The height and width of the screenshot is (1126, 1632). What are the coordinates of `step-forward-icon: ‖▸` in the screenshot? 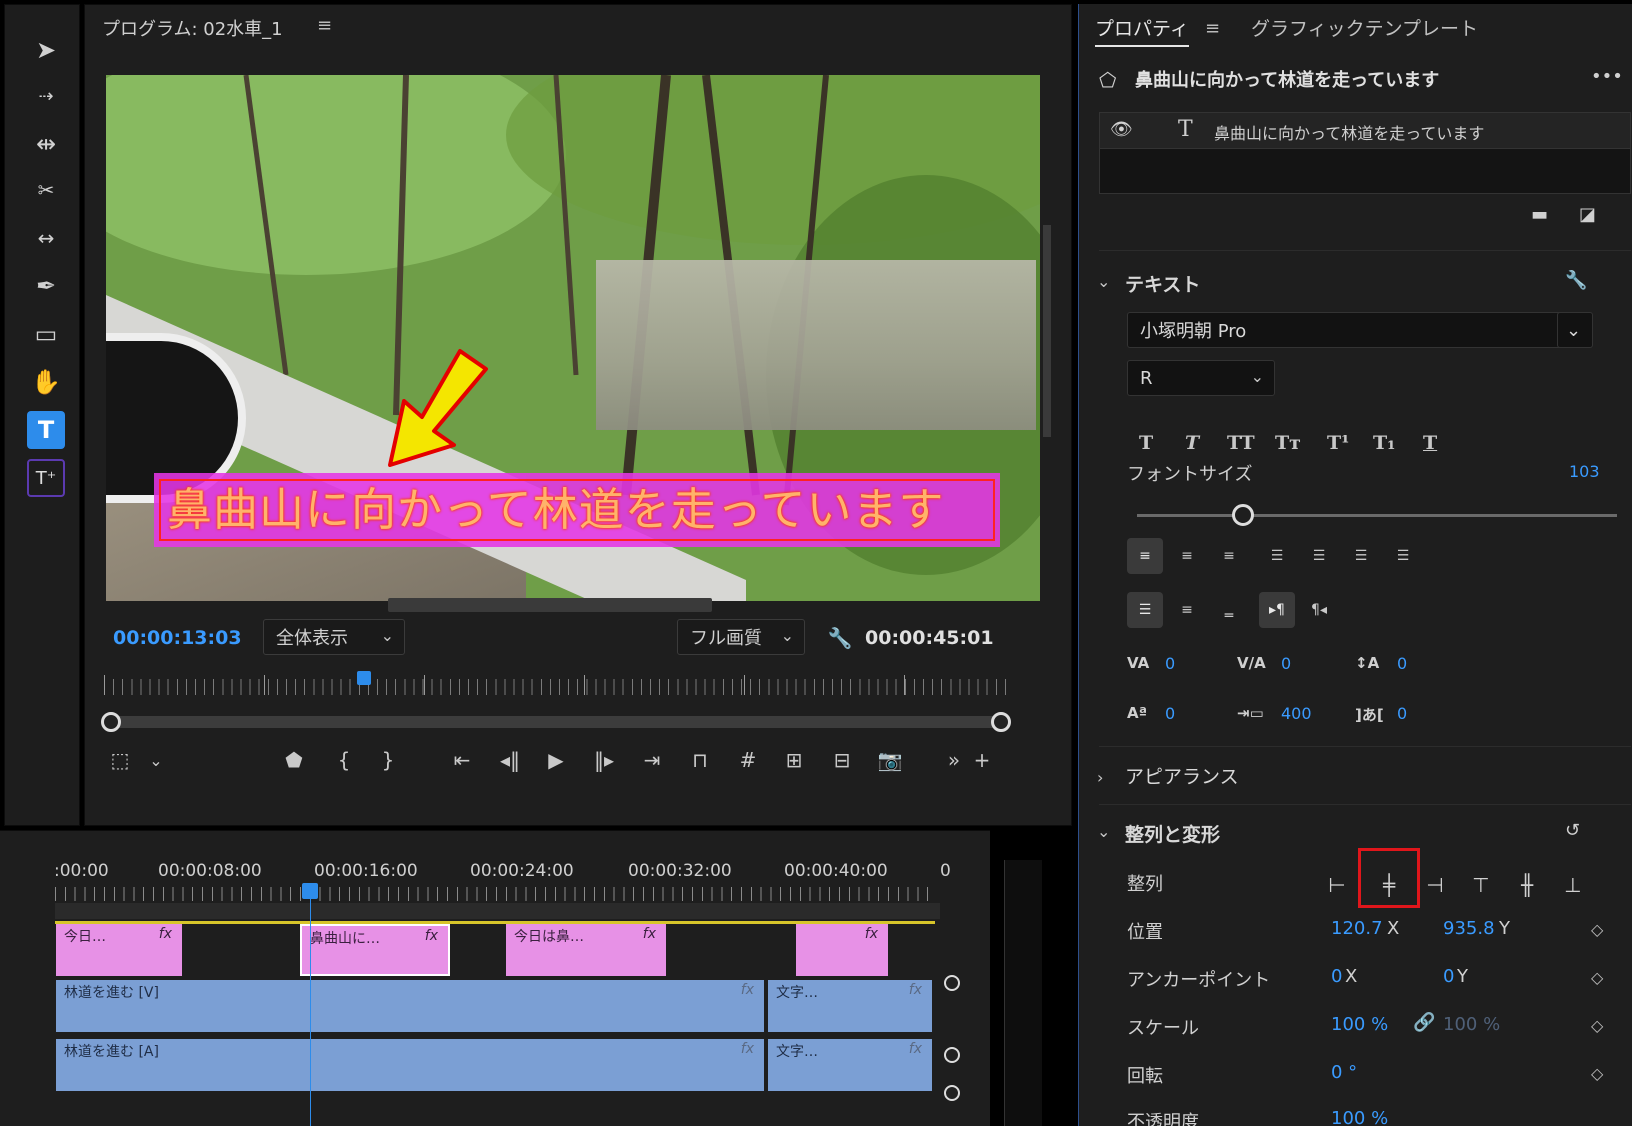 It's located at (604, 760).